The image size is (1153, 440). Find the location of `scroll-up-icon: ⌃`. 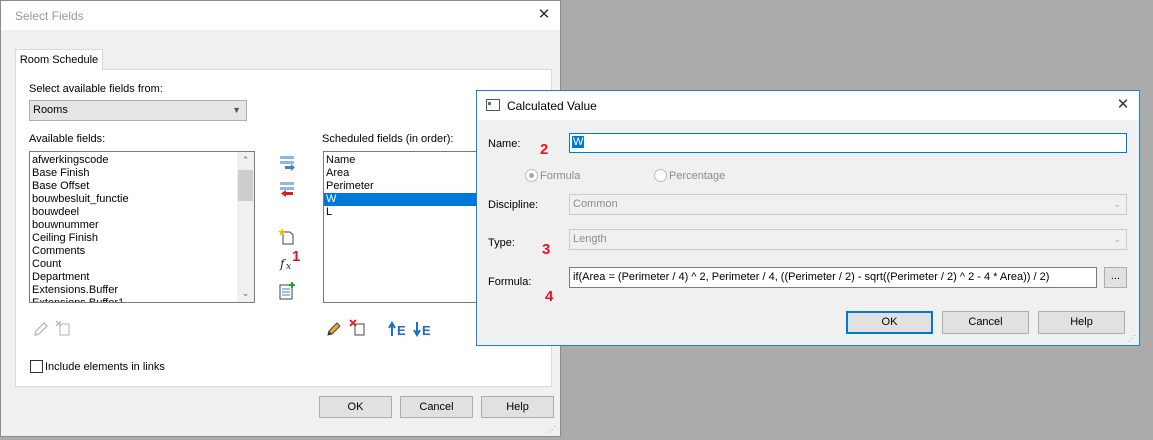

scroll-up-icon: ⌃ is located at coordinates (245, 160).